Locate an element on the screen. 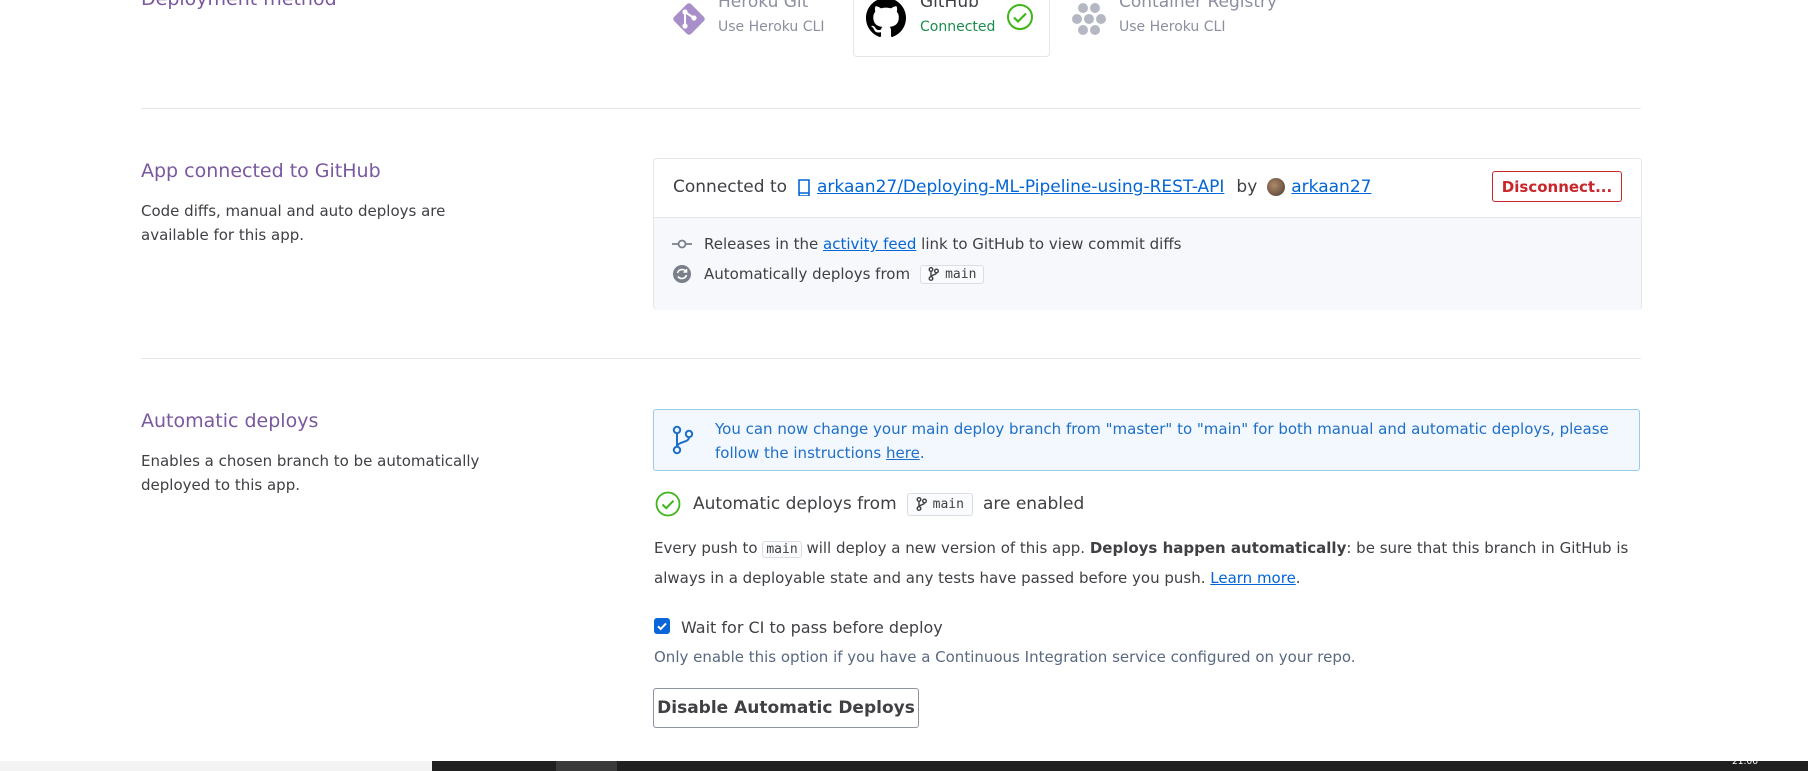  method-title: Heroku Git is located at coordinates (763, 6).